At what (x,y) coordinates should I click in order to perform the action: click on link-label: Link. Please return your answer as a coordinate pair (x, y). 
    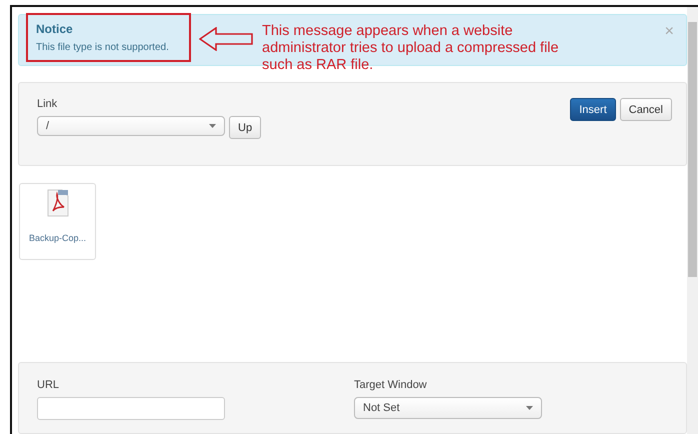
    Looking at the image, I should click on (47, 104).